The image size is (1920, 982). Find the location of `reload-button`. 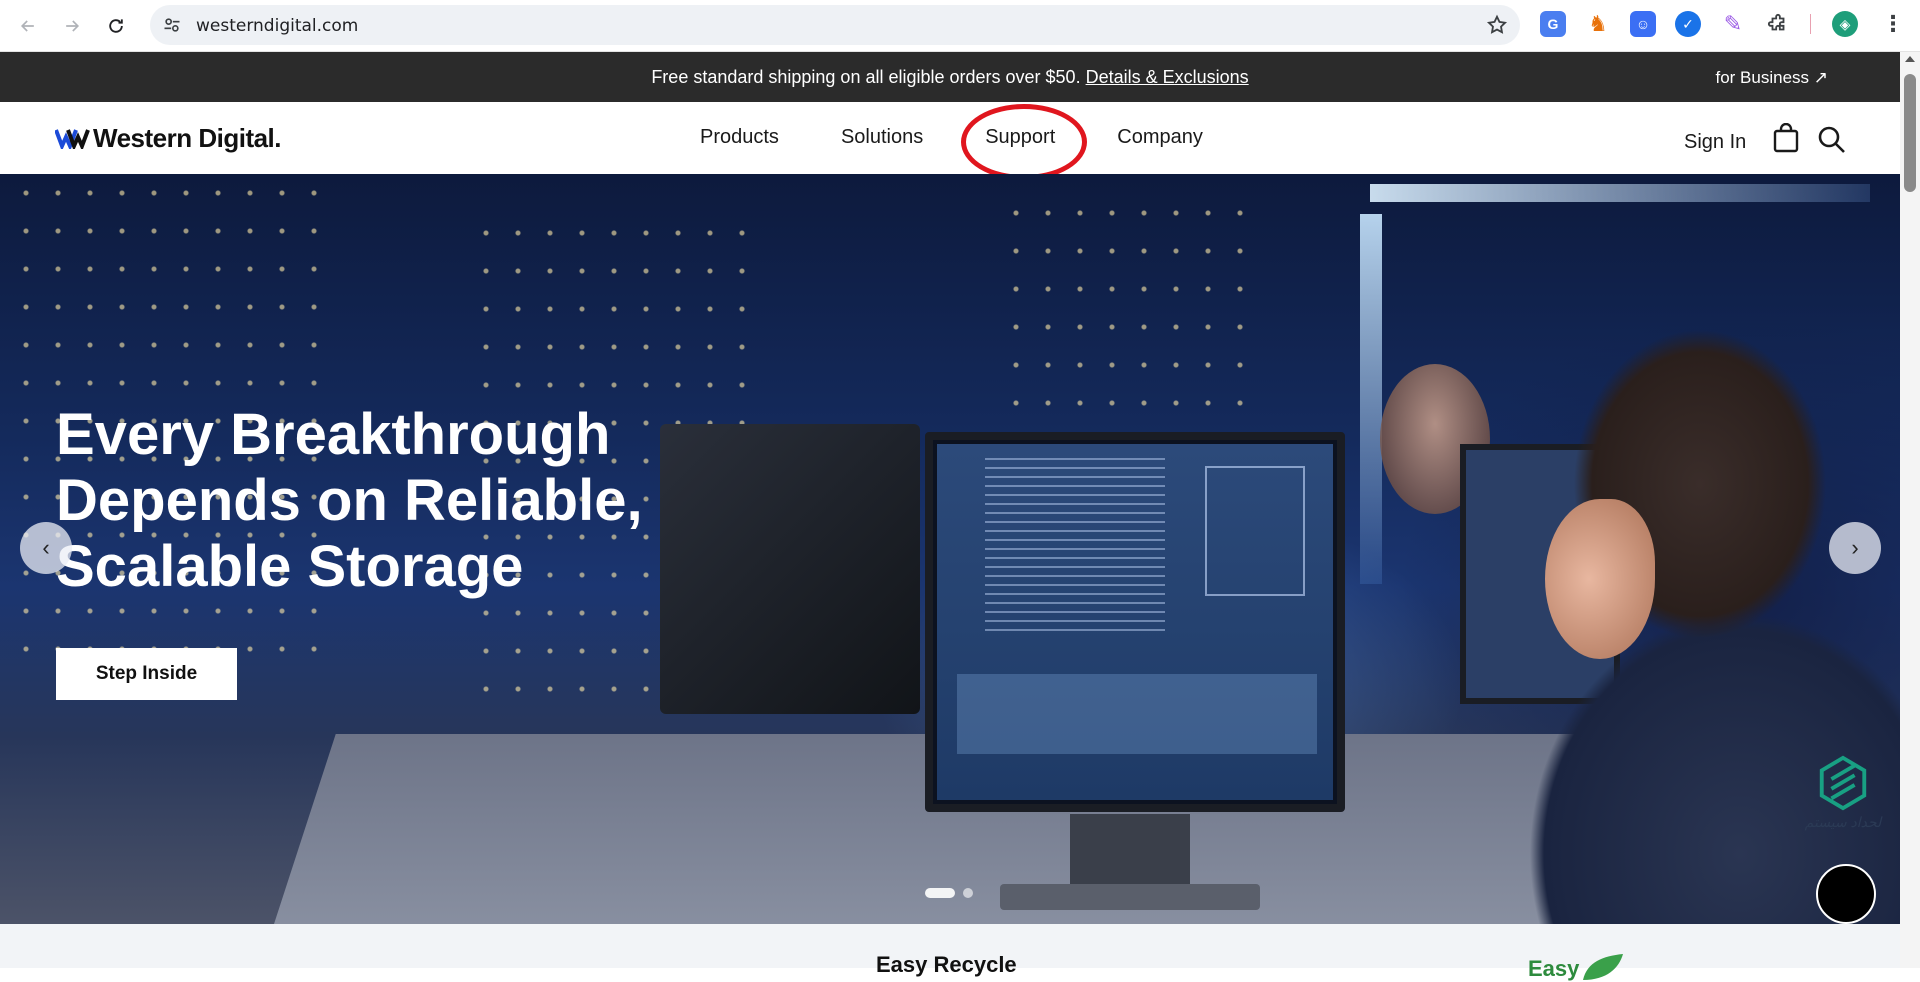

reload-button is located at coordinates (116, 26).